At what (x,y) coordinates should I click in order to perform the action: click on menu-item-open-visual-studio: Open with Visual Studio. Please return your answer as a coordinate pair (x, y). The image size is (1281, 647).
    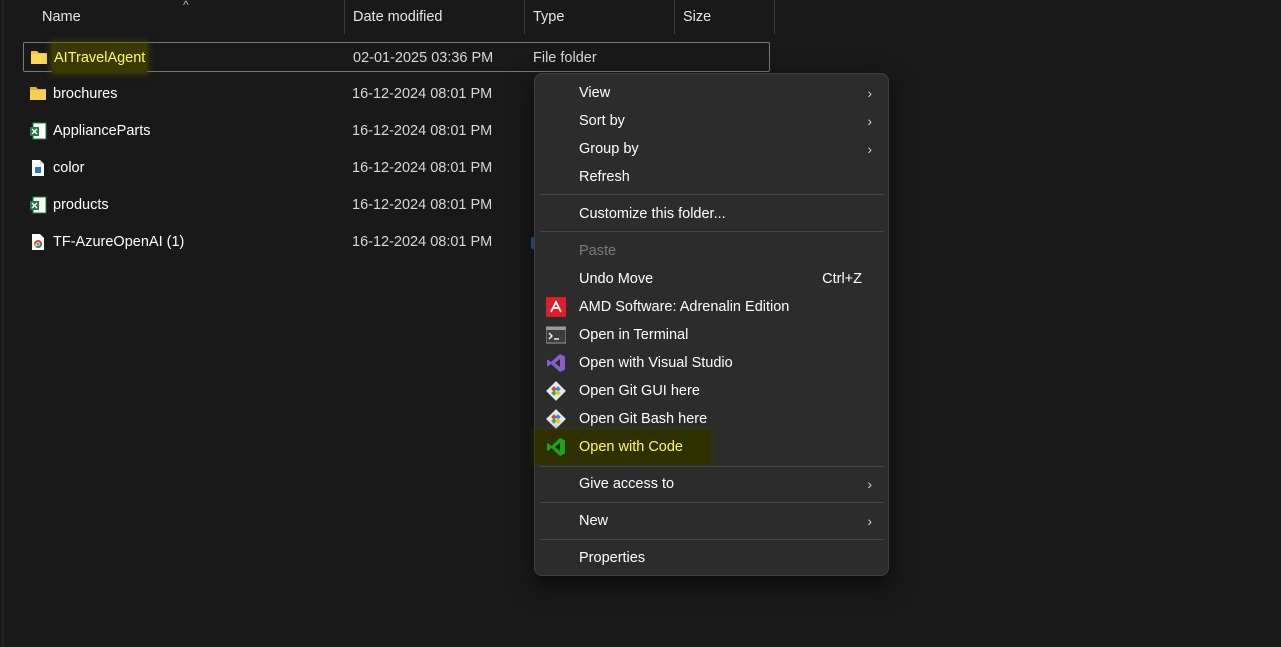
    Looking at the image, I should click on (711, 363).